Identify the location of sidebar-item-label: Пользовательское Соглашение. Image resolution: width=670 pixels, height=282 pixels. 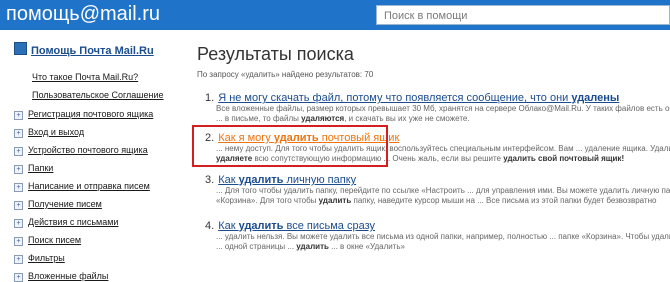
(98, 95).